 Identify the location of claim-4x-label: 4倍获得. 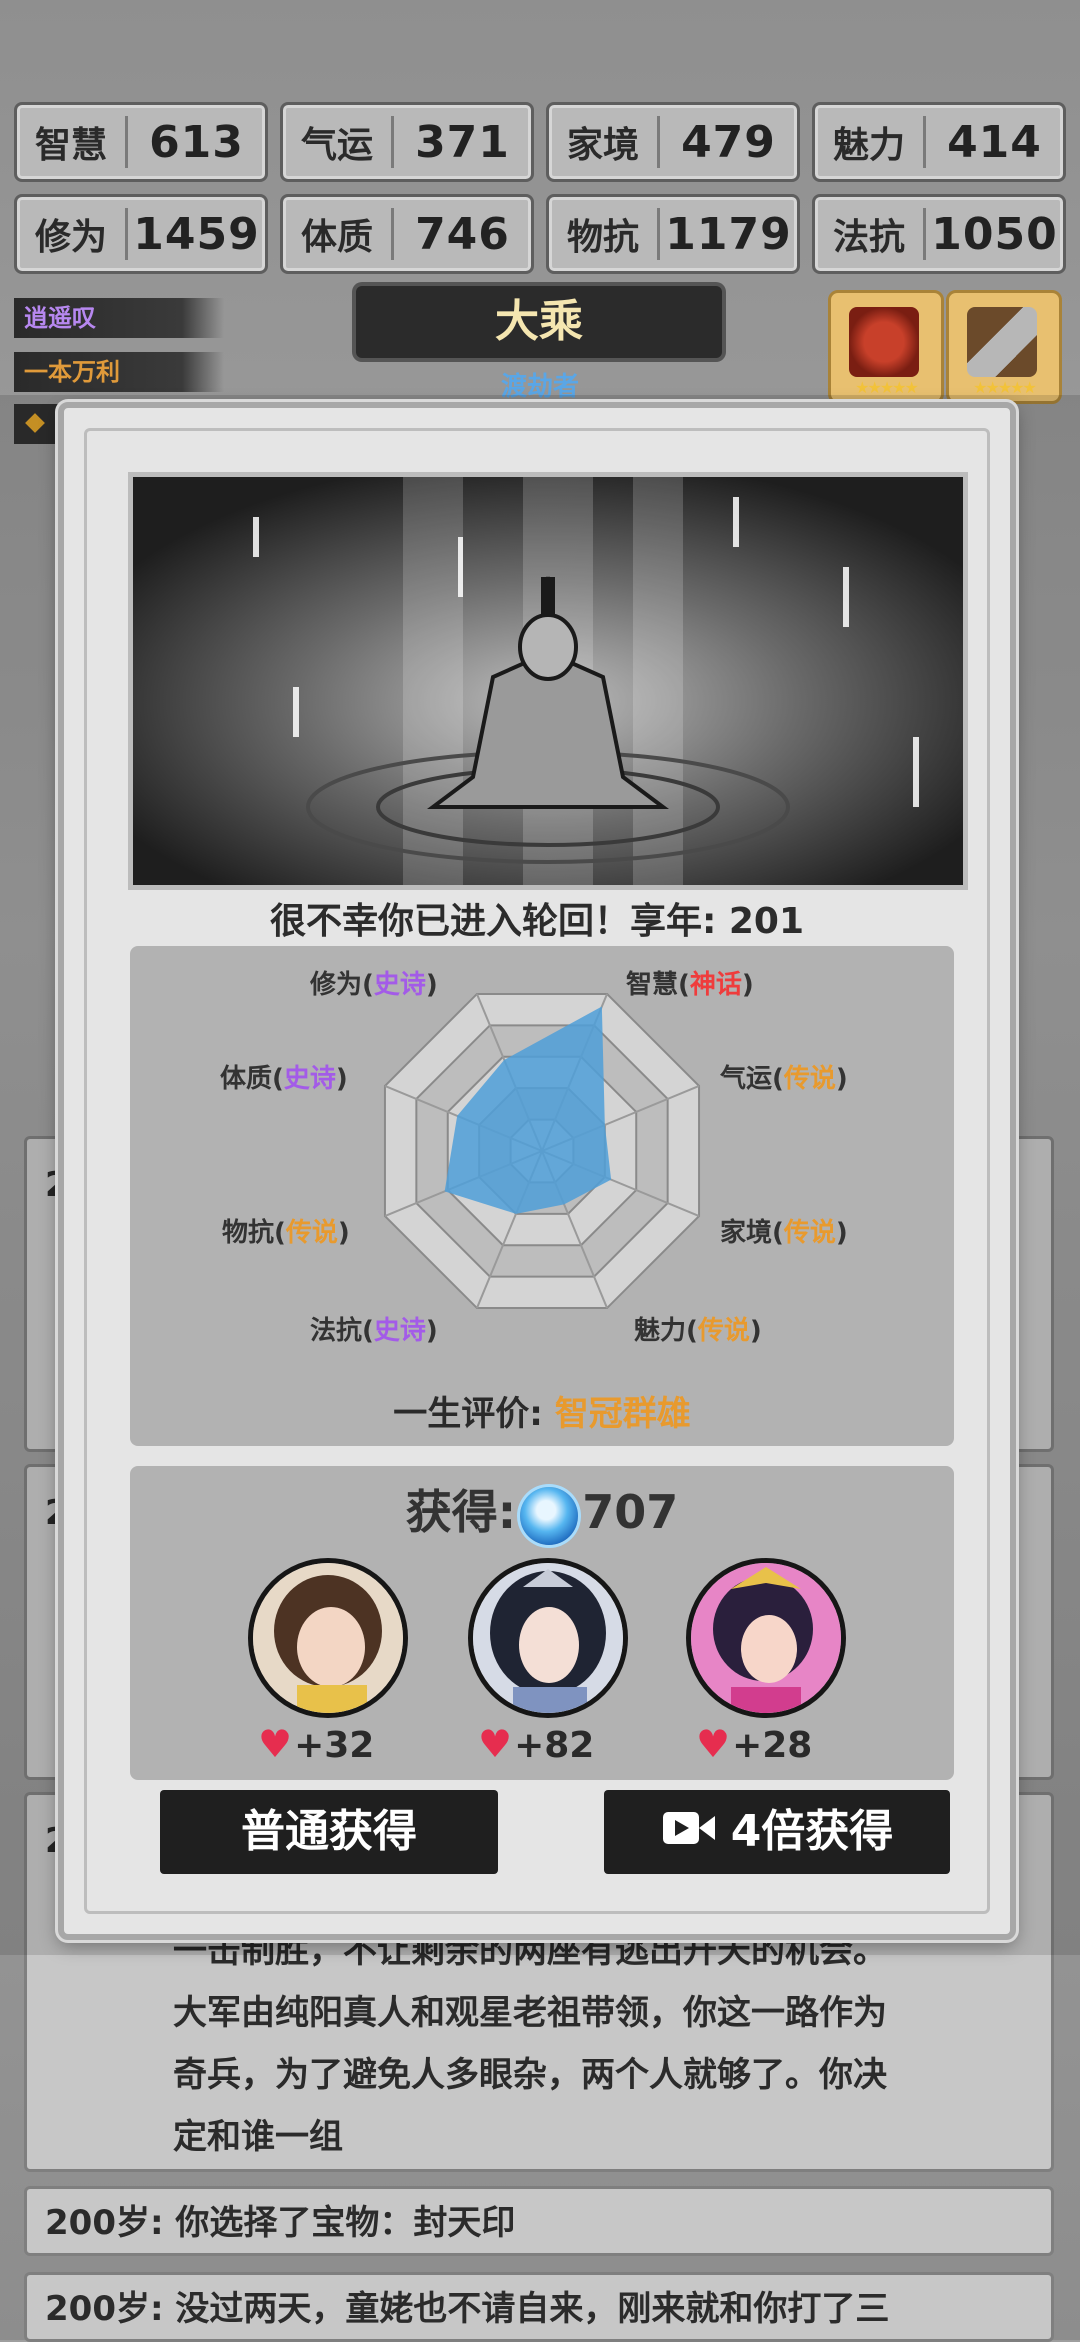
(812, 1831).